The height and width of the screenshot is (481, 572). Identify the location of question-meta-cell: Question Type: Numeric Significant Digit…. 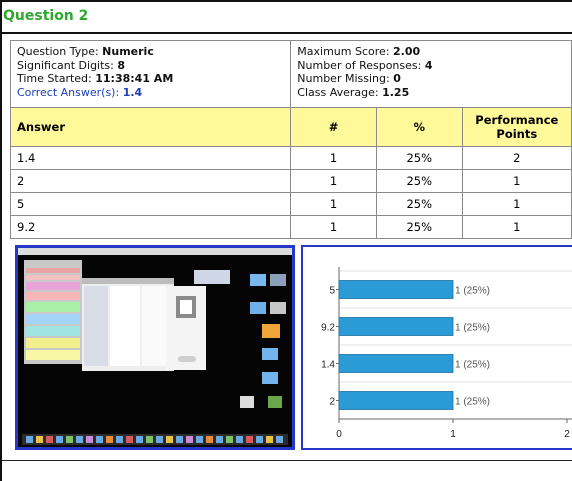
(150, 74).